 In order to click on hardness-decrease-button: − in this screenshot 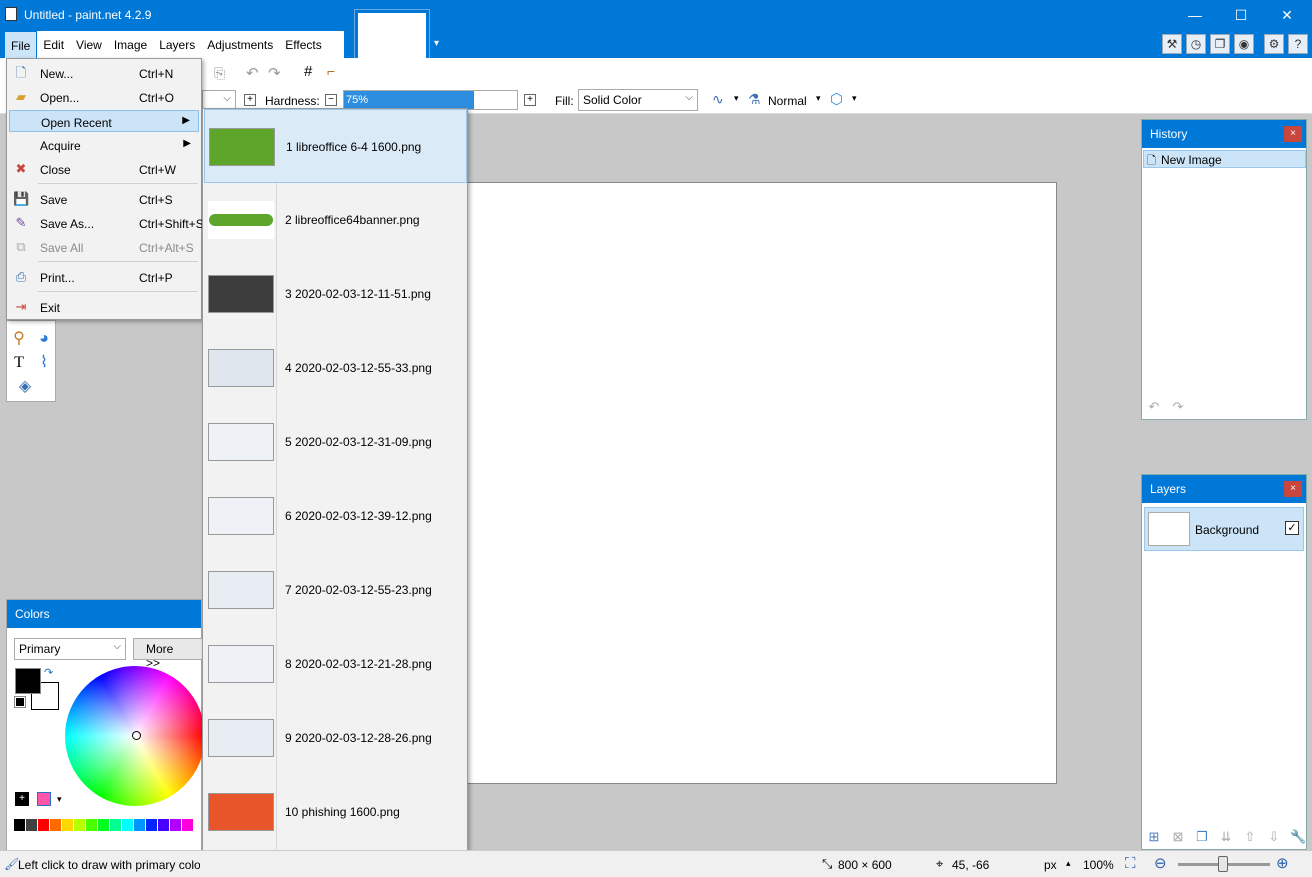, I will do `click(331, 100)`.